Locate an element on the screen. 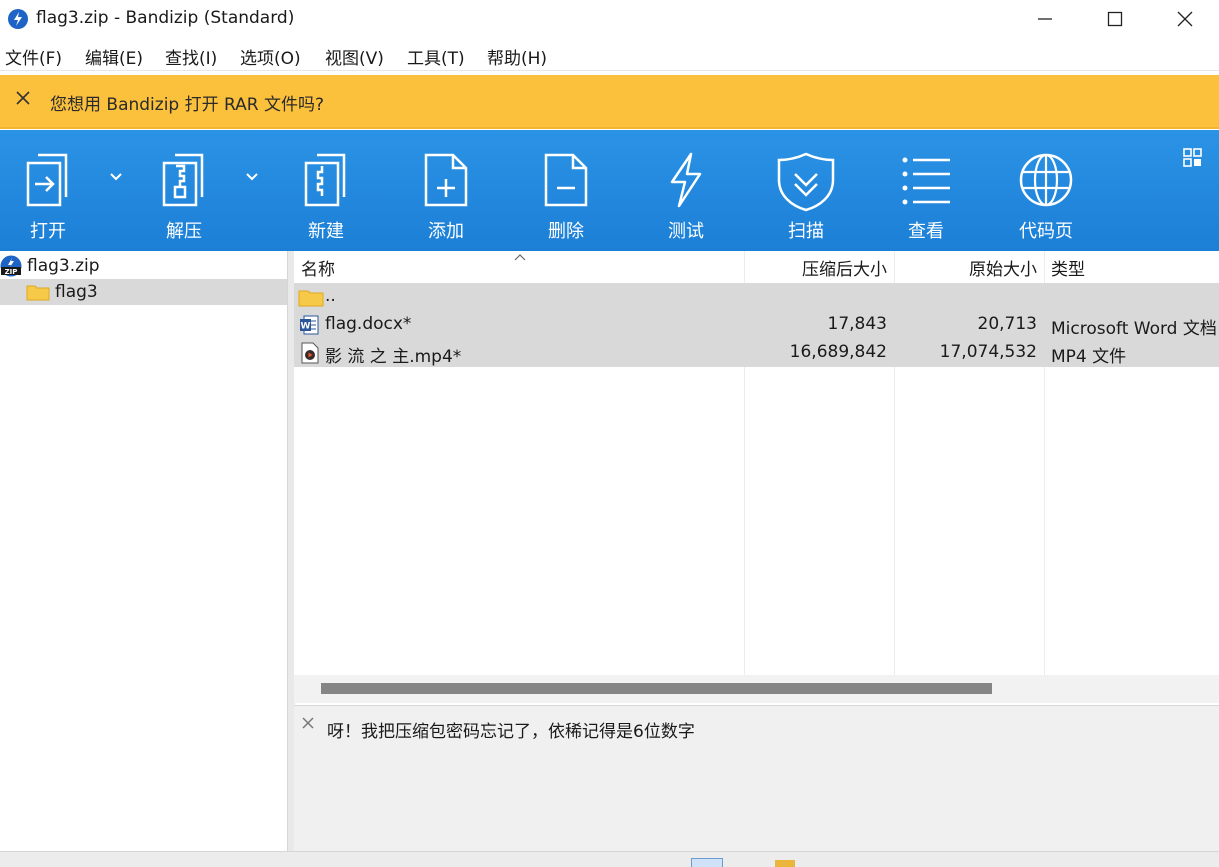 The image size is (1219, 867). minimize-icon is located at coordinates (1045, 19).